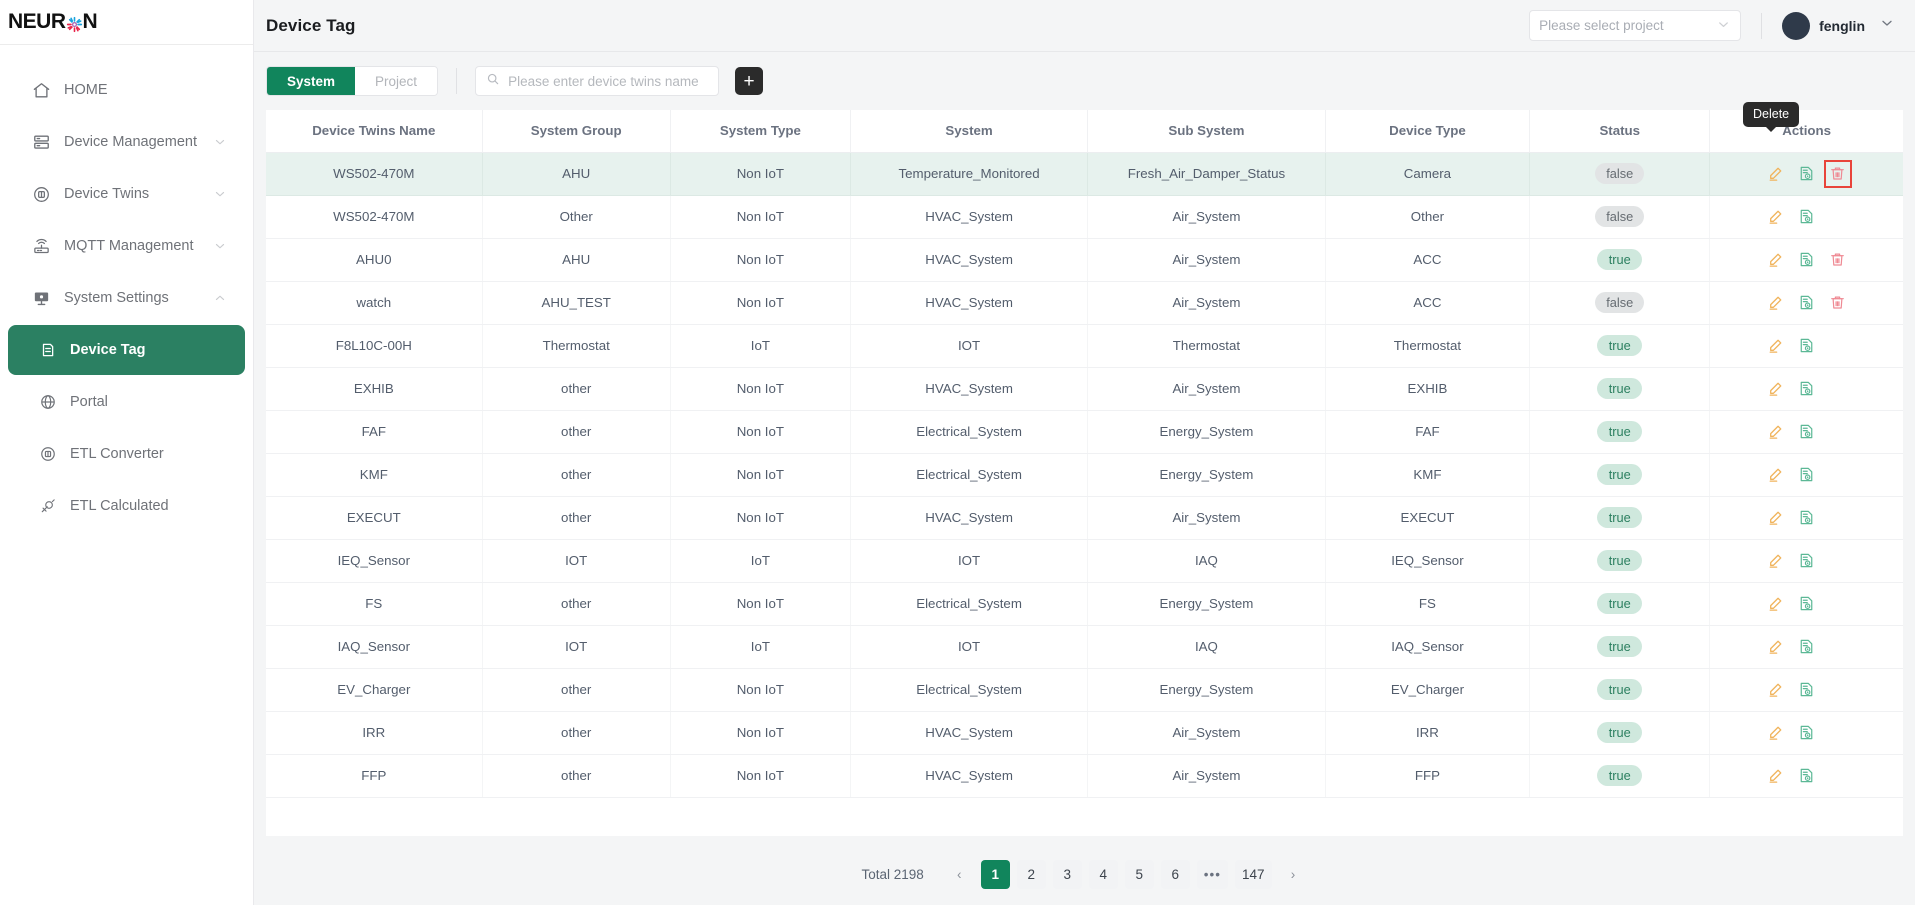 The height and width of the screenshot is (905, 1915). Describe the element at coordinates (959, 874) in the screenshot. I see `pagination-prev: ‹` at that location.